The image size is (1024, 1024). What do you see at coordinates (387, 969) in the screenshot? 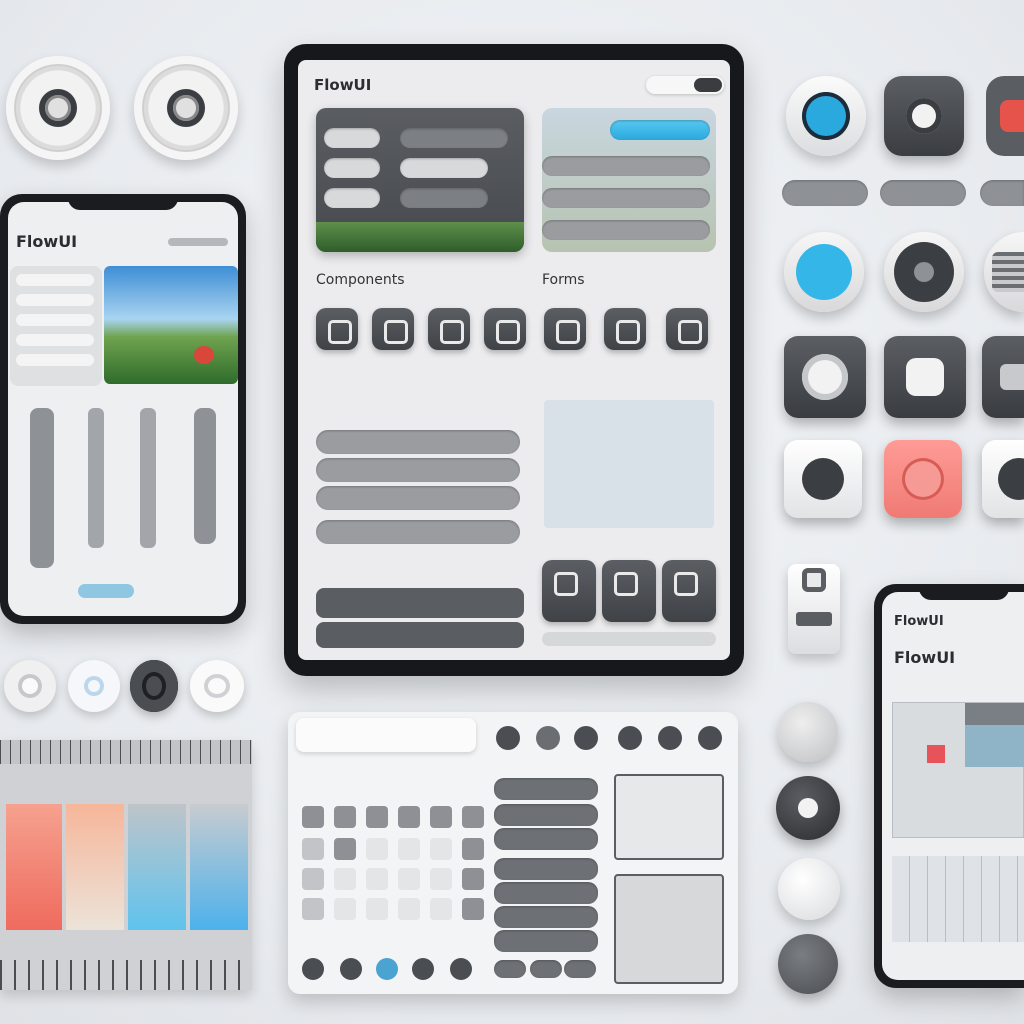
I see `control-dot-active` at bounding box center [387, 969].